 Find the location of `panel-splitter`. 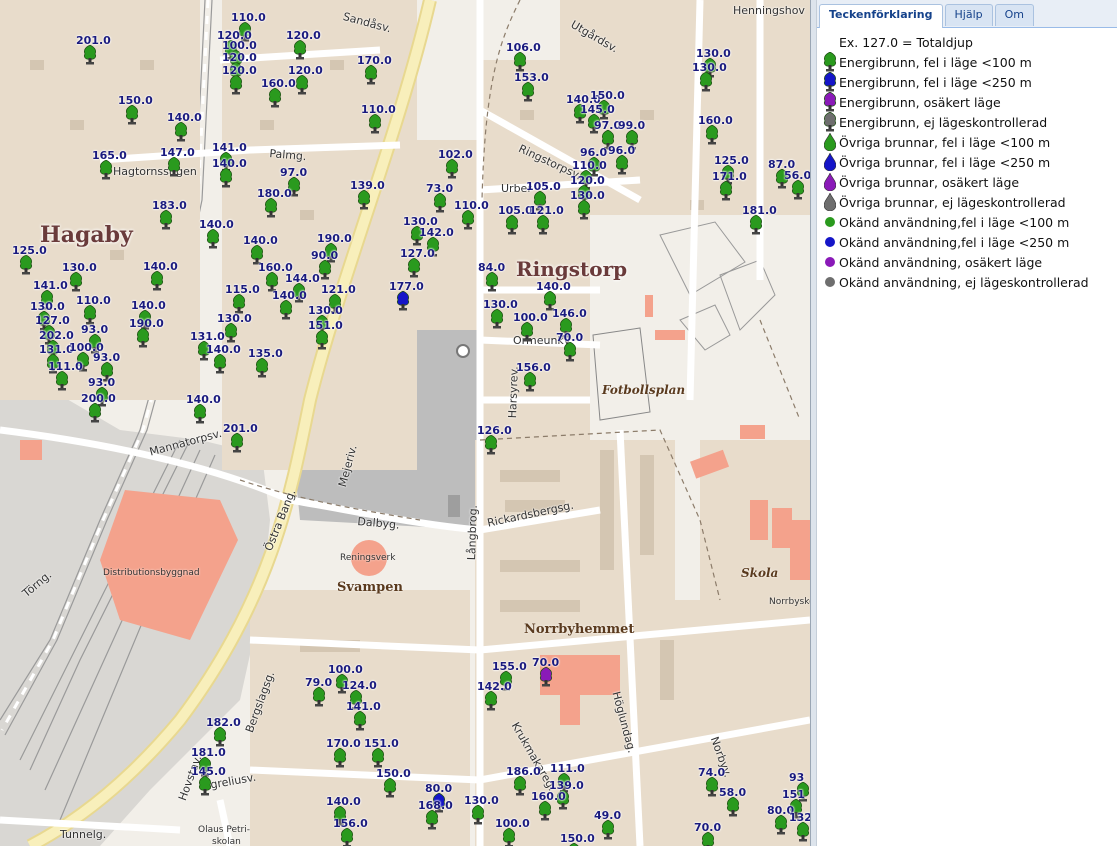

panel-splitter is located at coordinates (813, 423).